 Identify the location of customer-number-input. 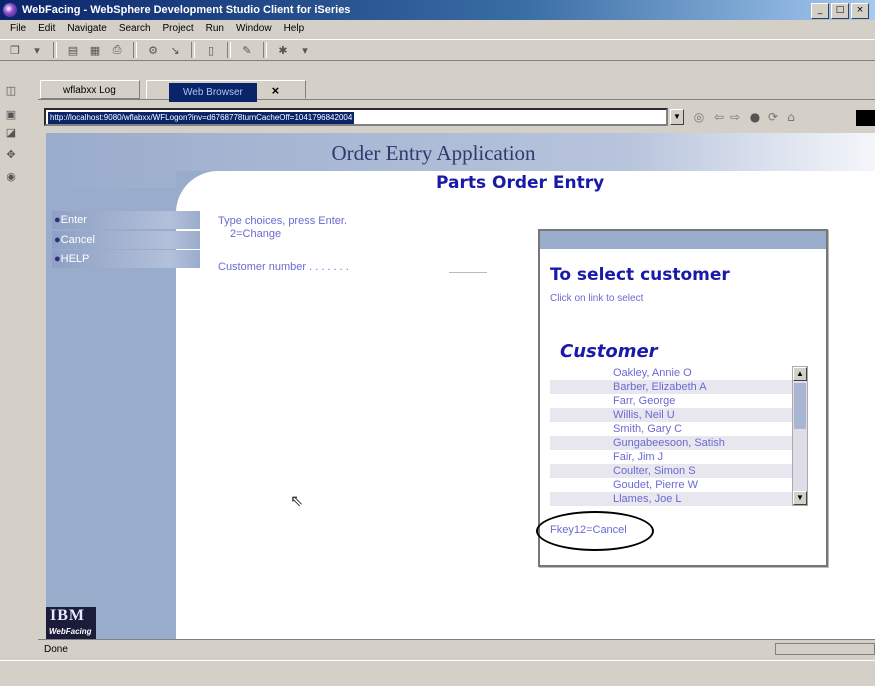
(468, 267).